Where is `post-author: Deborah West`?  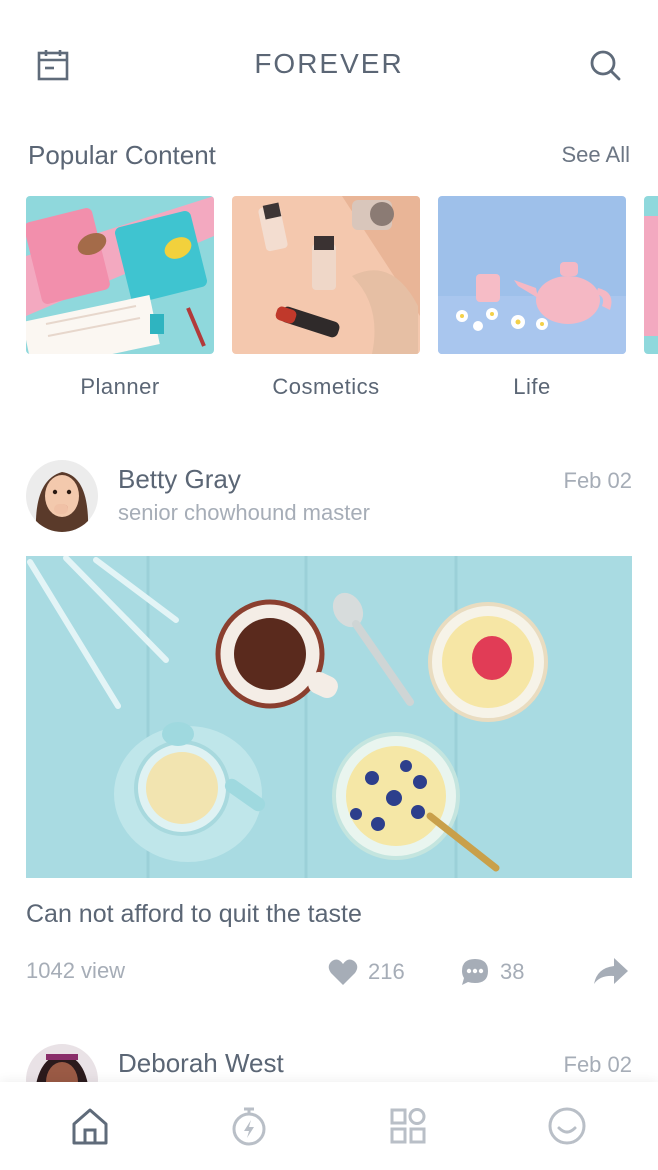 post-author: Deborah West is located at coordinates (201, 1063).